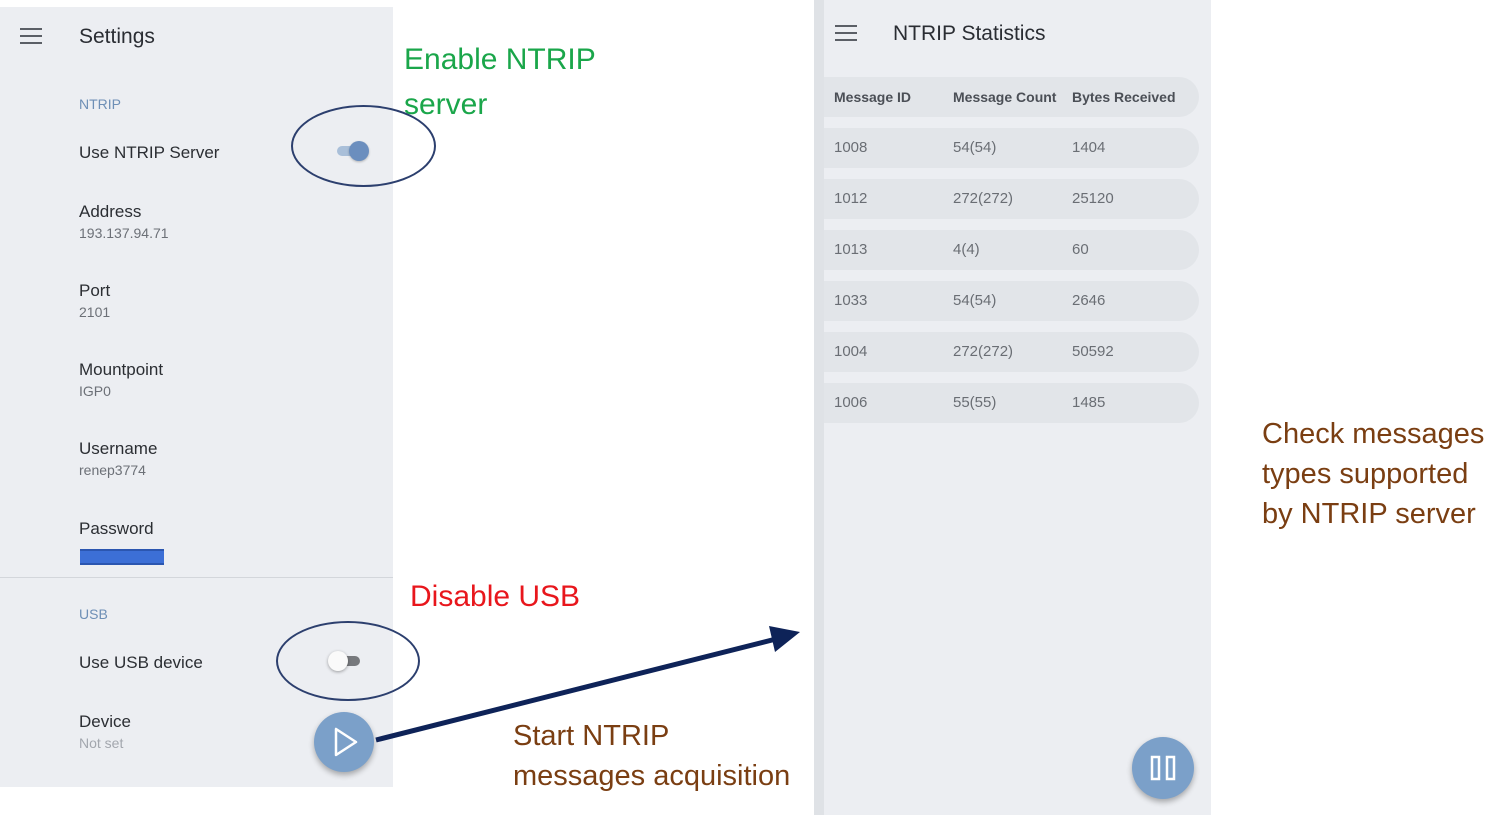  Describe the element at coordinates (587, 684) in the screenshot. I see `annotation-arrow` at that location.